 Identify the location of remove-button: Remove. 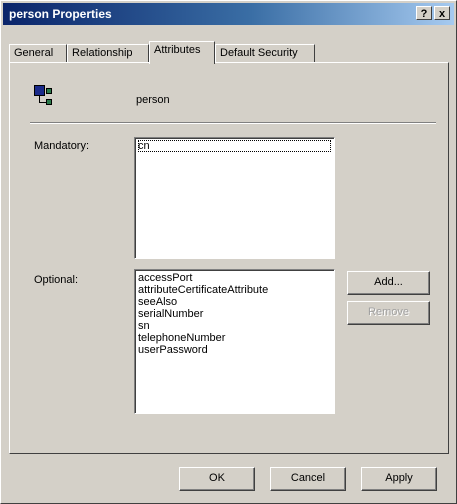
(388, 313).